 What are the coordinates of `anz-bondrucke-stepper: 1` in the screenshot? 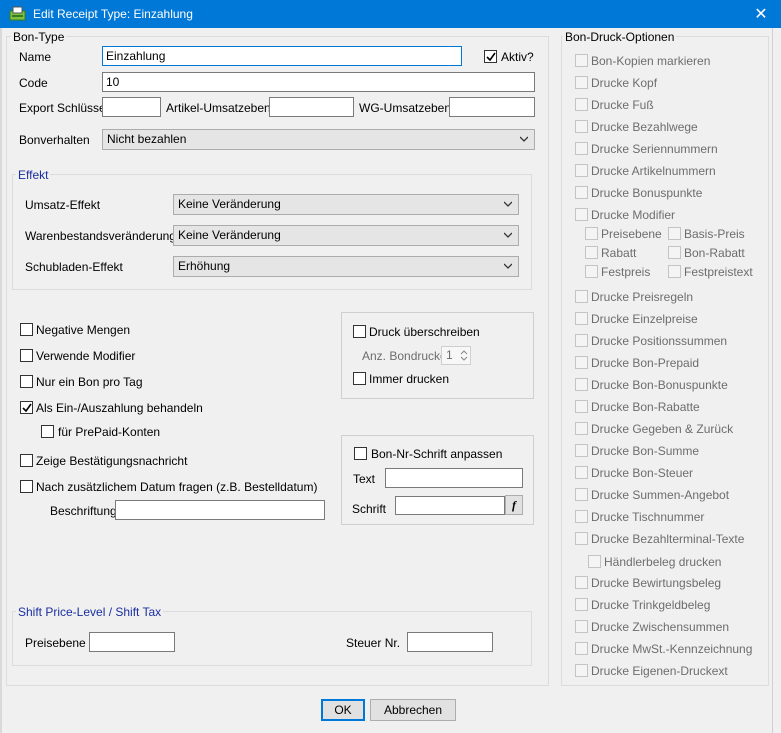 It's located at (456, 355).